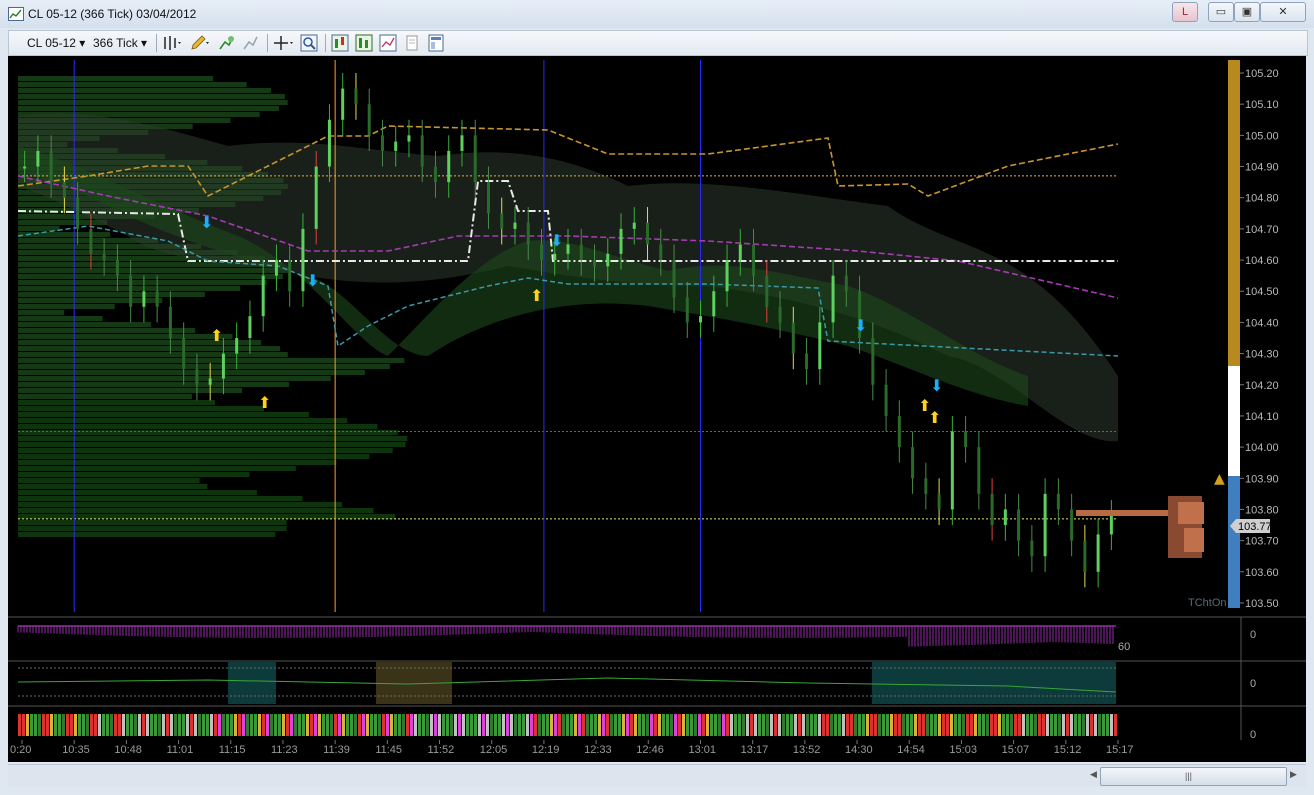 The image size is (1314, 795). I want to click on price-tick-label: 103.50, so click(1262, 604).